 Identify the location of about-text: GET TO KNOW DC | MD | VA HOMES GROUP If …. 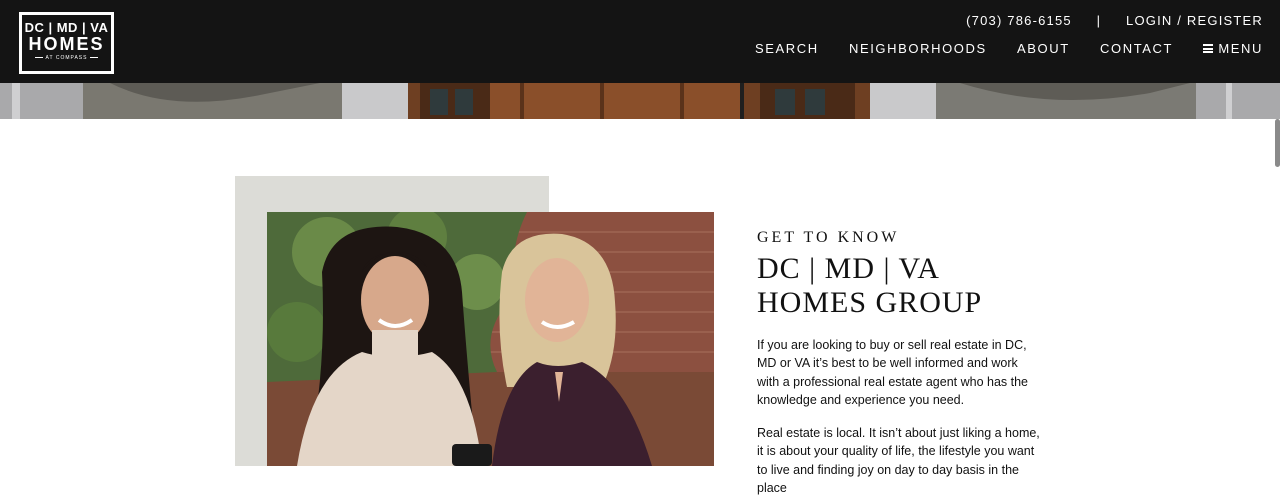
(899, 362).